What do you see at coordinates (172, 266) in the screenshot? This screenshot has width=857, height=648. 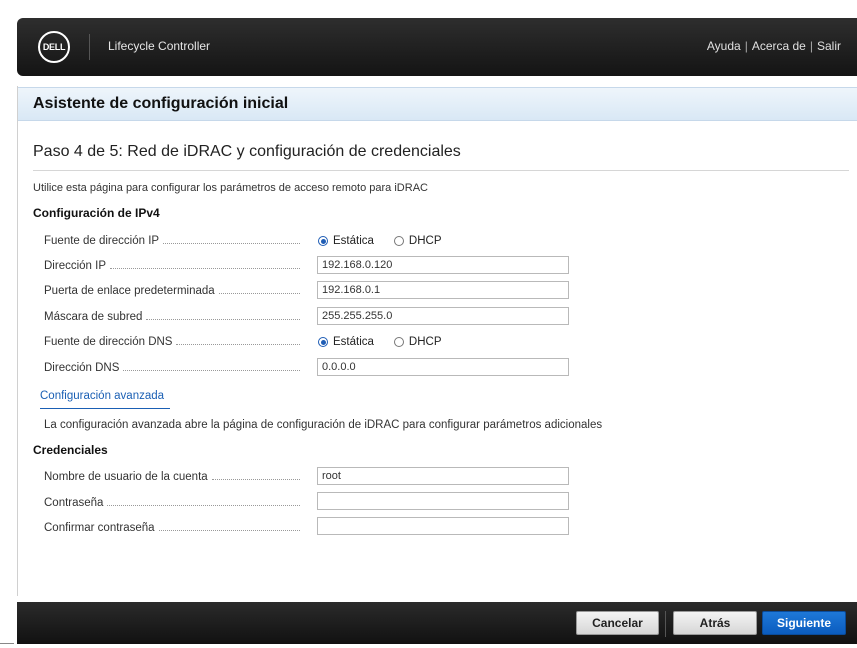 I see `ip-address-label: Dirección IP` at bounding box center [172, 266].